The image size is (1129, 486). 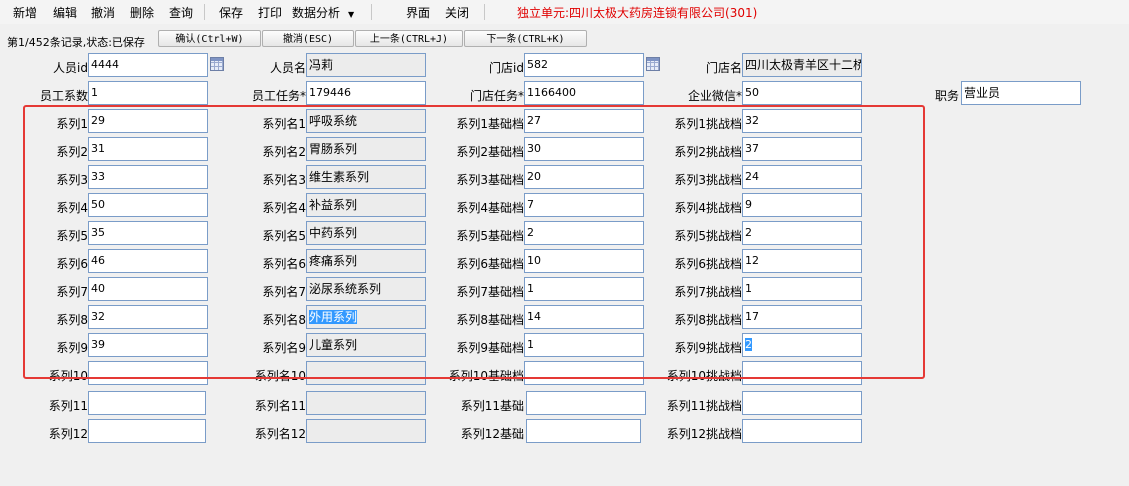 I want to click on series-value-field: 33, so click(x=148, y=177).